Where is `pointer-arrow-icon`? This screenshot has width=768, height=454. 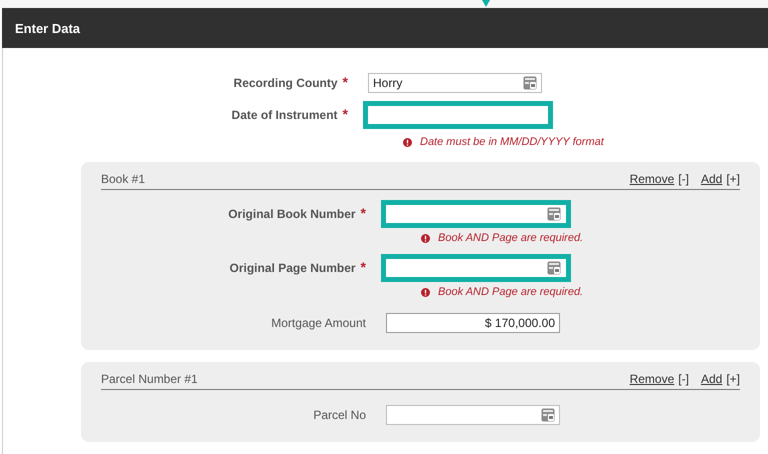 pointer-arrow-icon is located at coordinates (486, 4).